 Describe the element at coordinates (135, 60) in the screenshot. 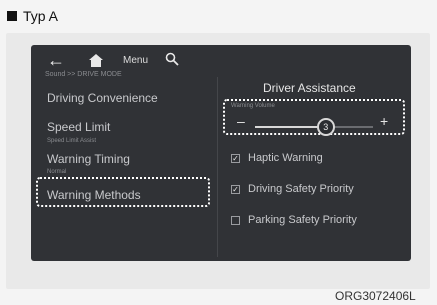

I see `menu-button: Menu` at that location.